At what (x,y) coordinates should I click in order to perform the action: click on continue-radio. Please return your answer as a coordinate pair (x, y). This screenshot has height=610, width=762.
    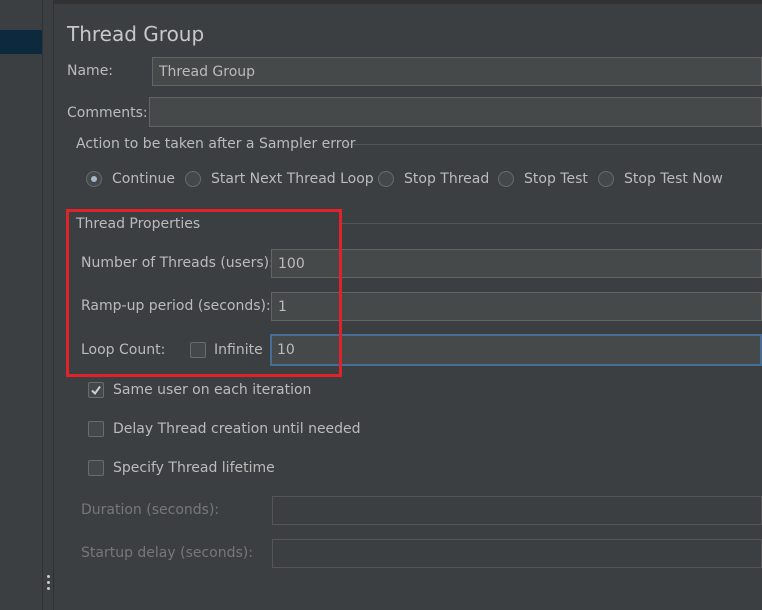
    Looking at the image, I should click on (94, 179).